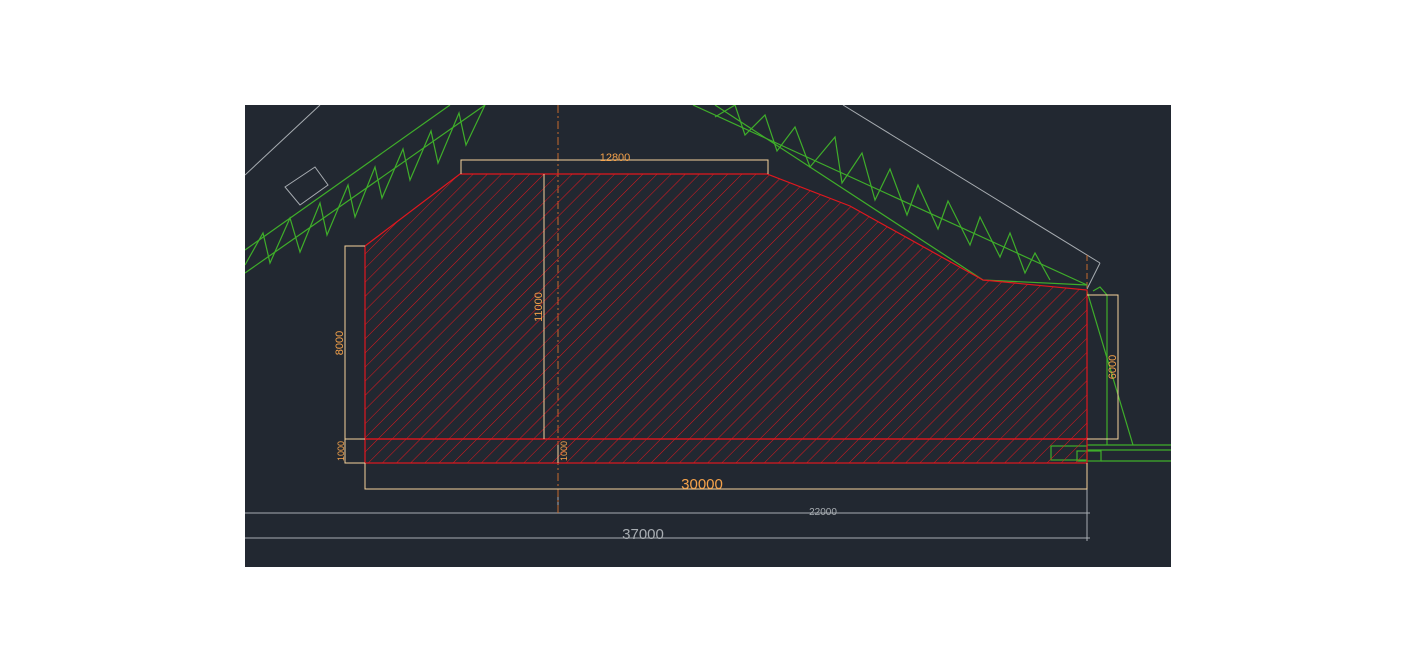  Describe the element at coordinates (643, 534) in the screenshot. I see `dim-outer-total: 37000` at that location.